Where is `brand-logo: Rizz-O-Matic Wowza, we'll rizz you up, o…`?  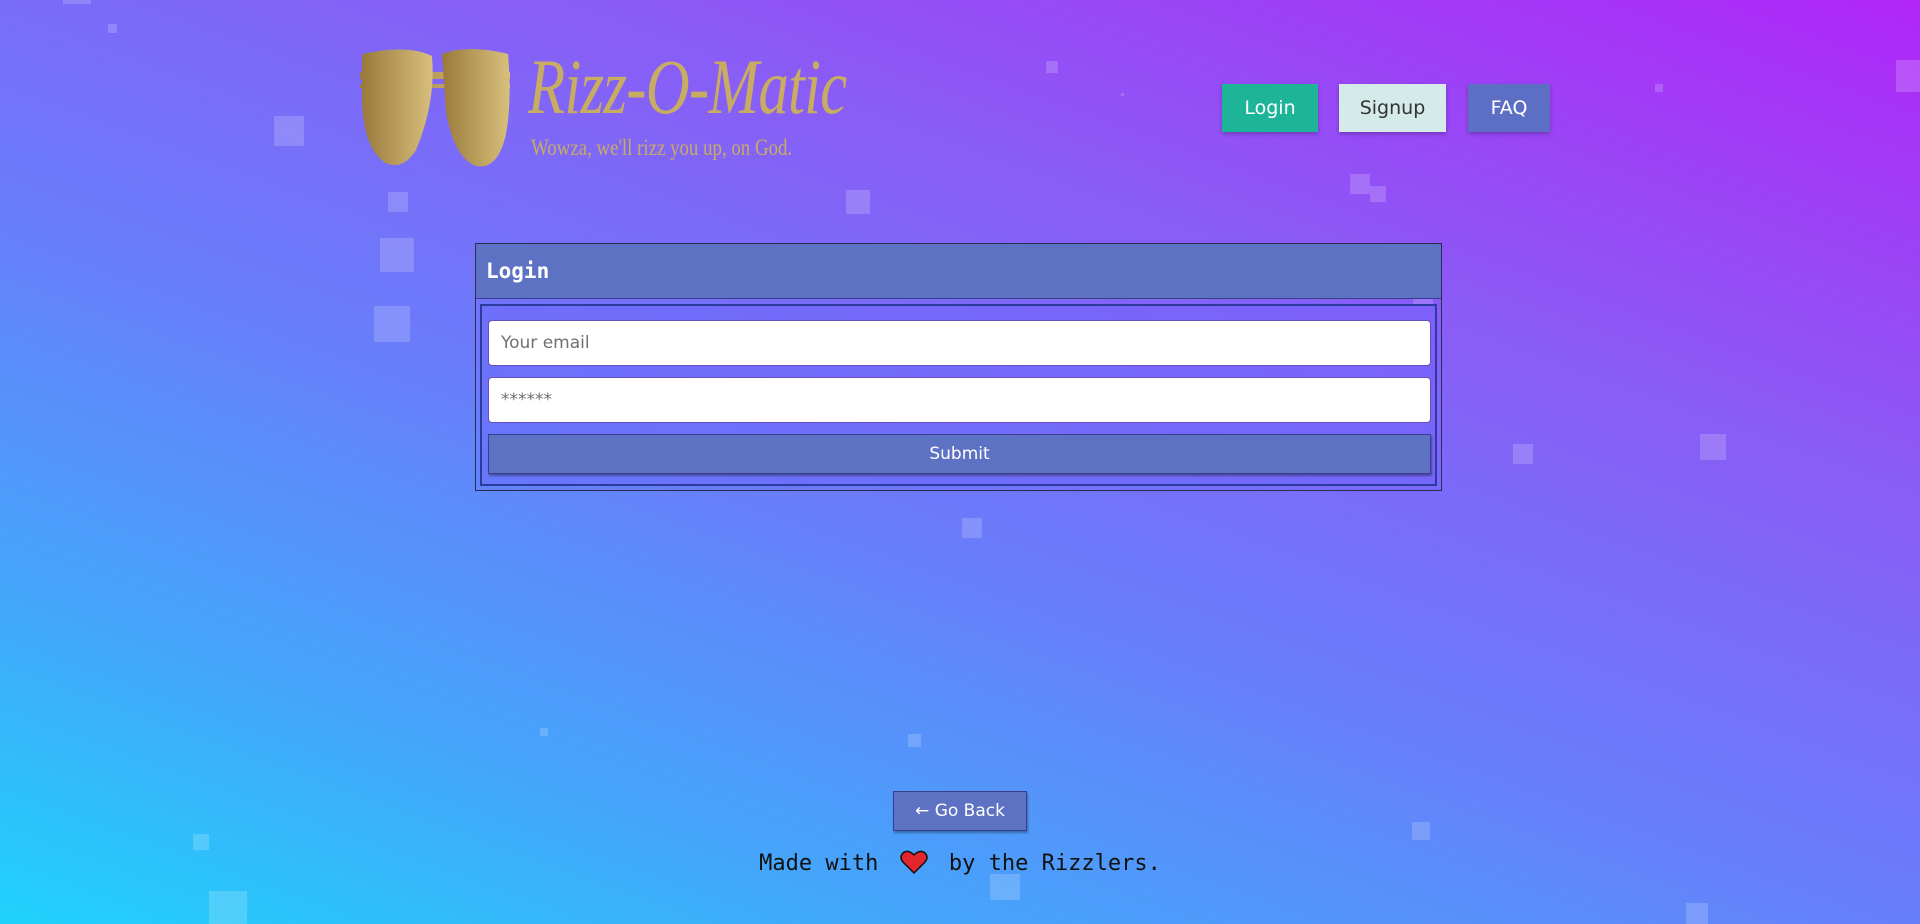
brand-logo: Rizz-O-Matic Wowza, we'll rizz you up, o… is located at coordinates (602, 107).